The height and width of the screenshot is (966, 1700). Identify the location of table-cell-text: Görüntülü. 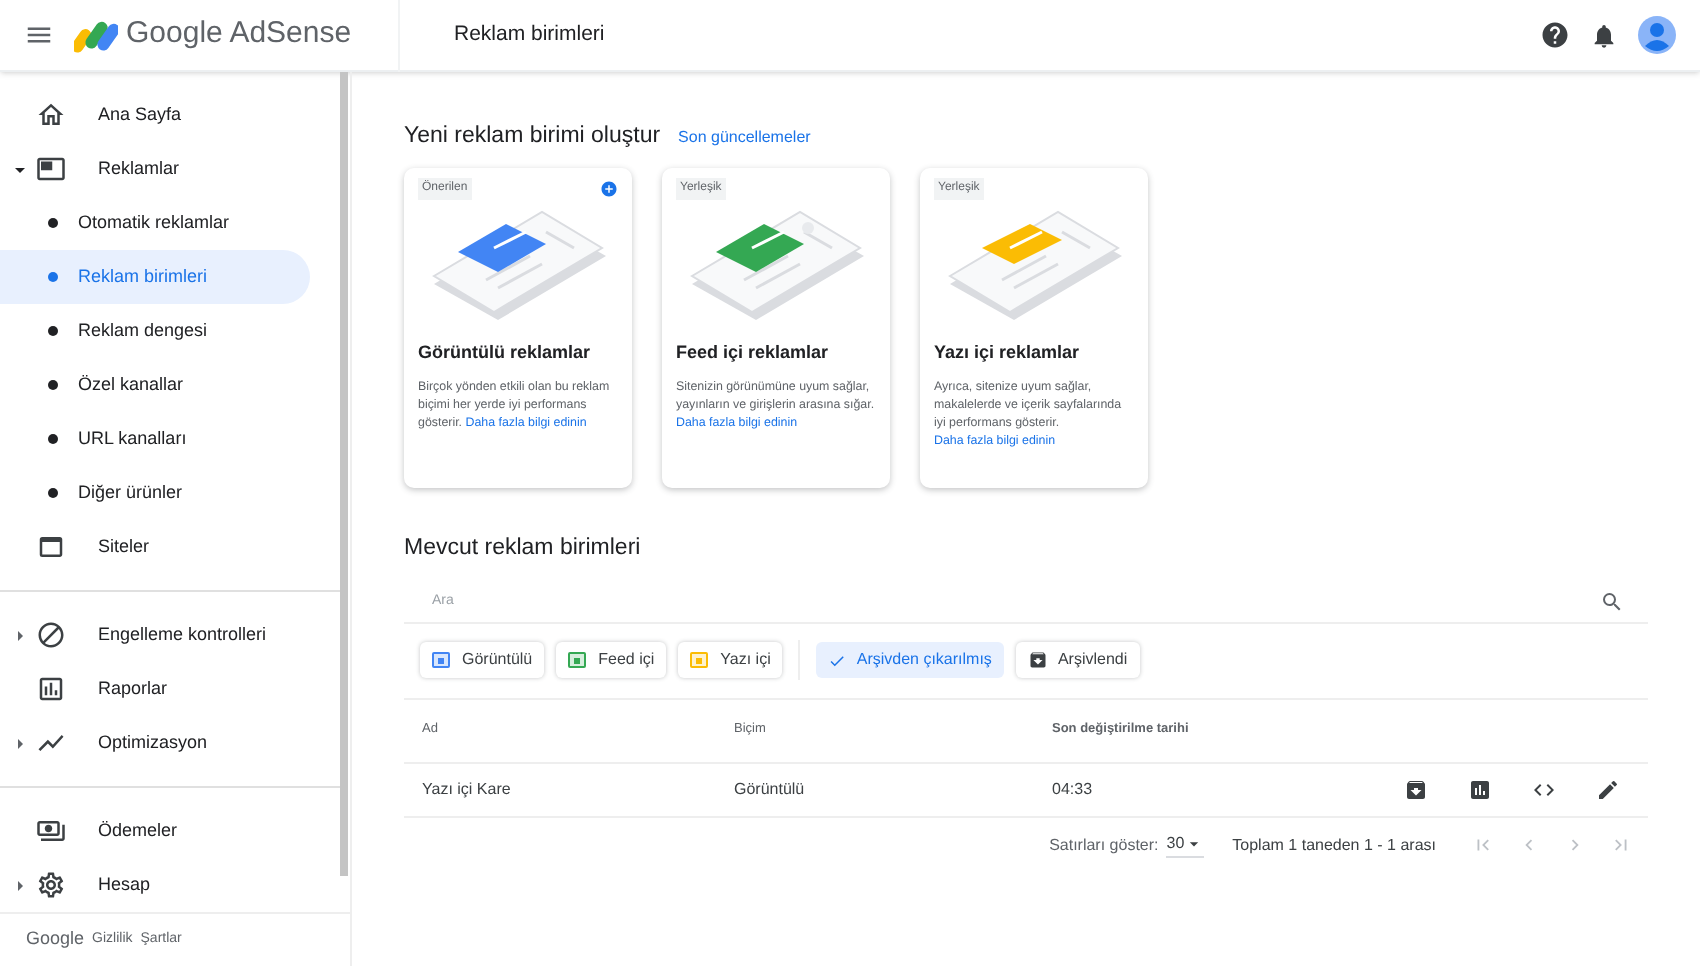
(770, 789).